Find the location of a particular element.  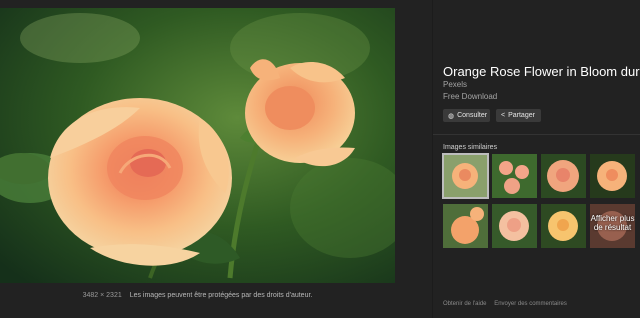

more-results-thumb: Afficher plus de résultat is located at coordinates (612, 226).